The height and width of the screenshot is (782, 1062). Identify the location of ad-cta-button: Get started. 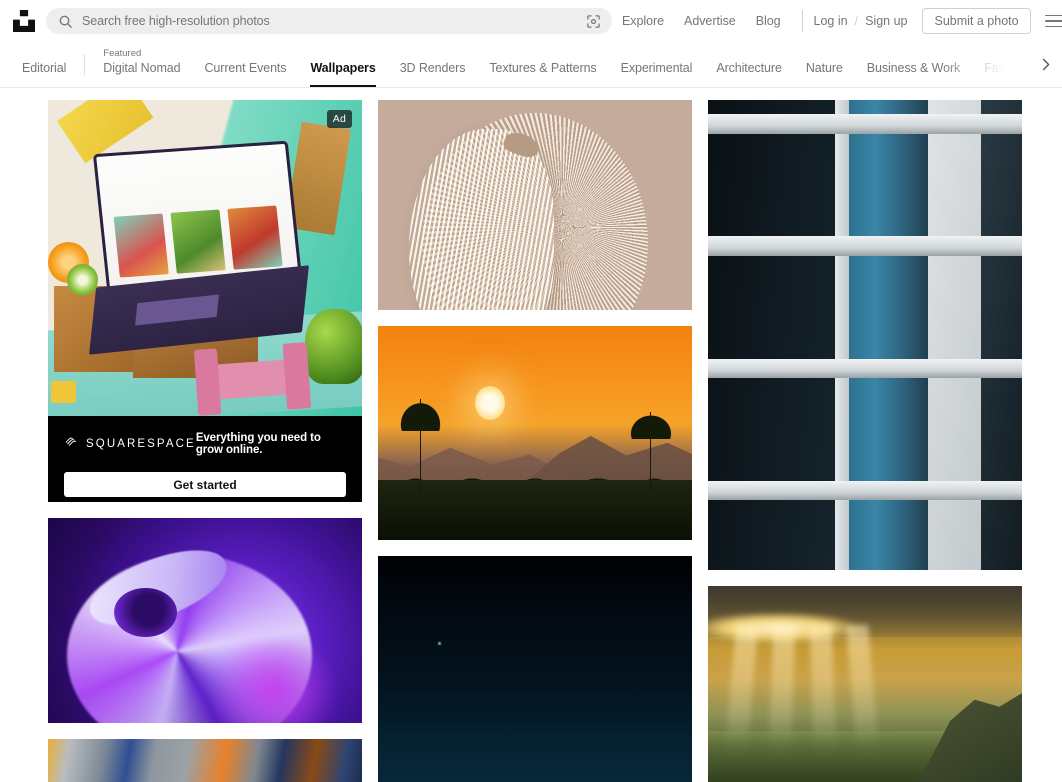
(205, 484).